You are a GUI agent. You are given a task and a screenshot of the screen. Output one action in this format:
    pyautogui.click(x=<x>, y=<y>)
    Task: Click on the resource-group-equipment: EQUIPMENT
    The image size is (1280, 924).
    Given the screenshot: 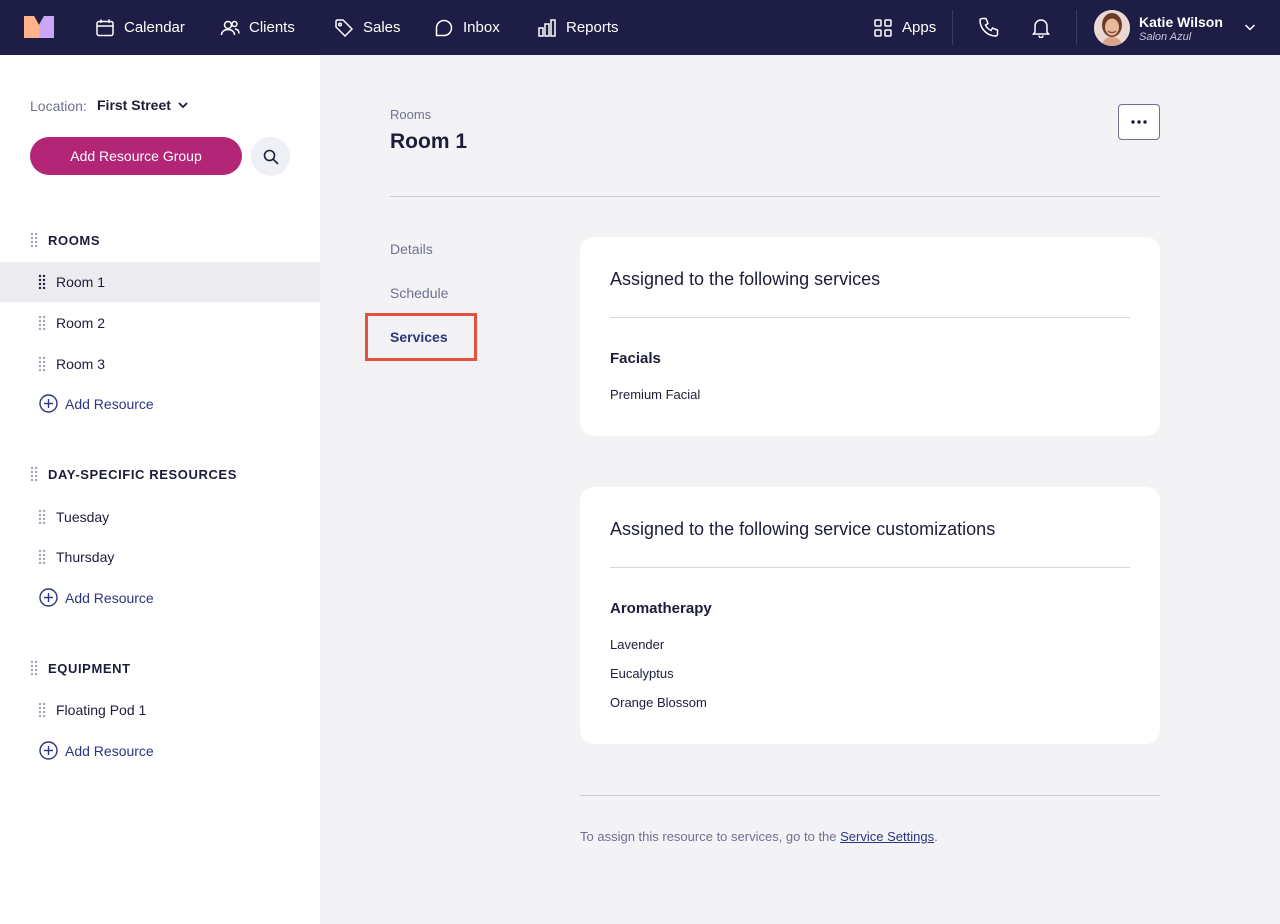 What is the action you would take?
    pyautogui.click(x=80, y=668)
    